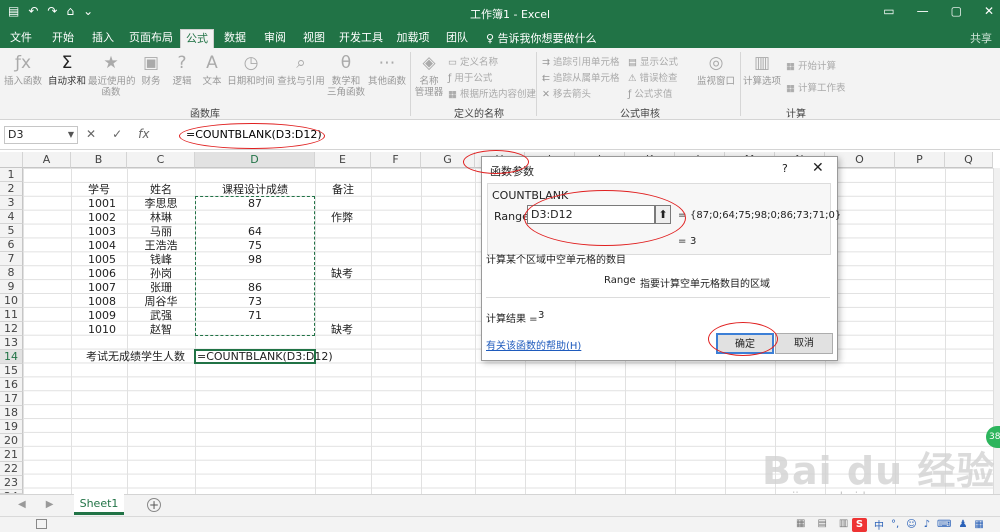  What do you see at coordinates (161, 232) in the screenshot?
I see `cell-name: 马丽` at bounding box center [161, 232].